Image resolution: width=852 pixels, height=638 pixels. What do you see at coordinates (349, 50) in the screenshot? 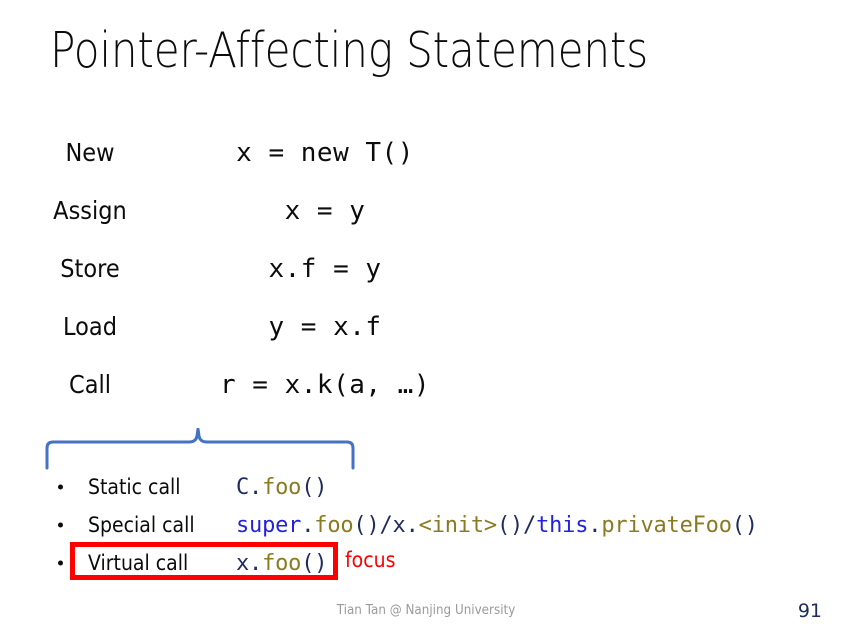
I see `page-title: Pointer-Affecting Statements` at bounding box center [349, 50].